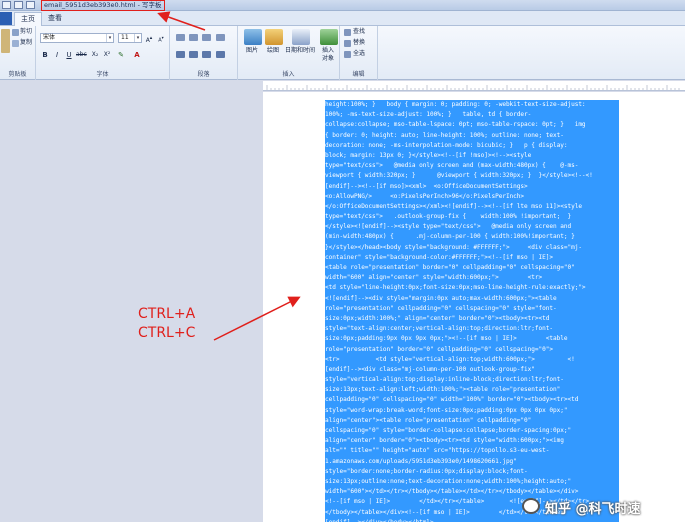 This screenshot has width=685, height=522. Describe the element at coordinates (359, 43) in the screenshot. I see `replace-button: 替换` at that location.